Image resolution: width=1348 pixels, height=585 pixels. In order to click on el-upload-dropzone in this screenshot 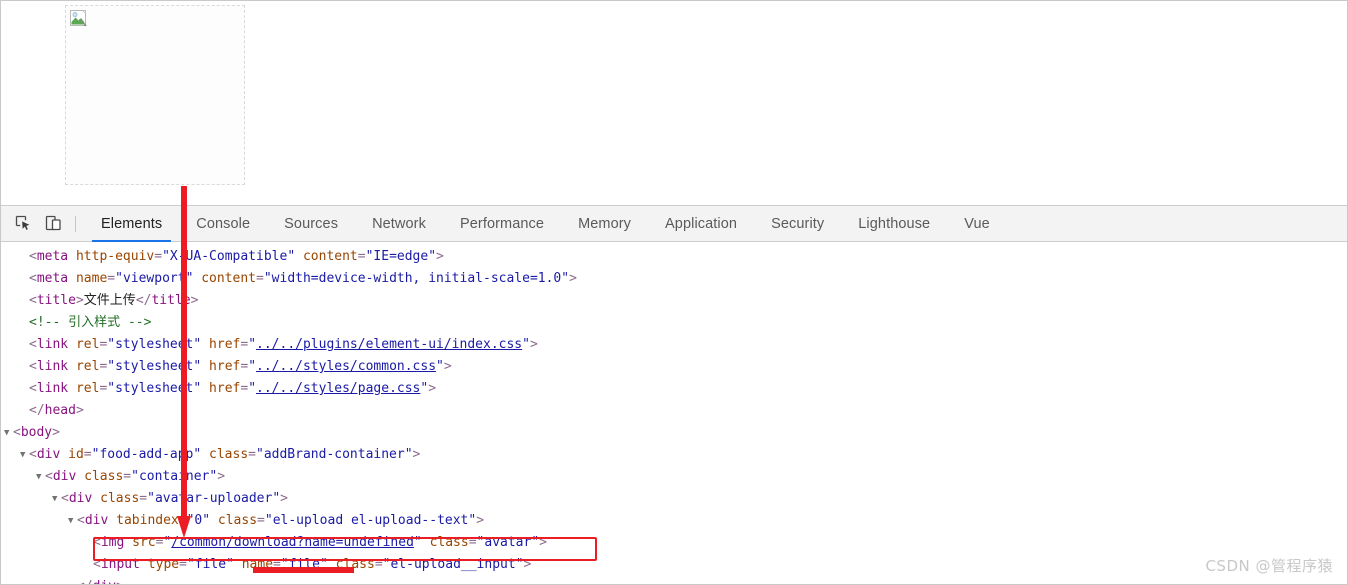, I will do `click(155, 95)`.